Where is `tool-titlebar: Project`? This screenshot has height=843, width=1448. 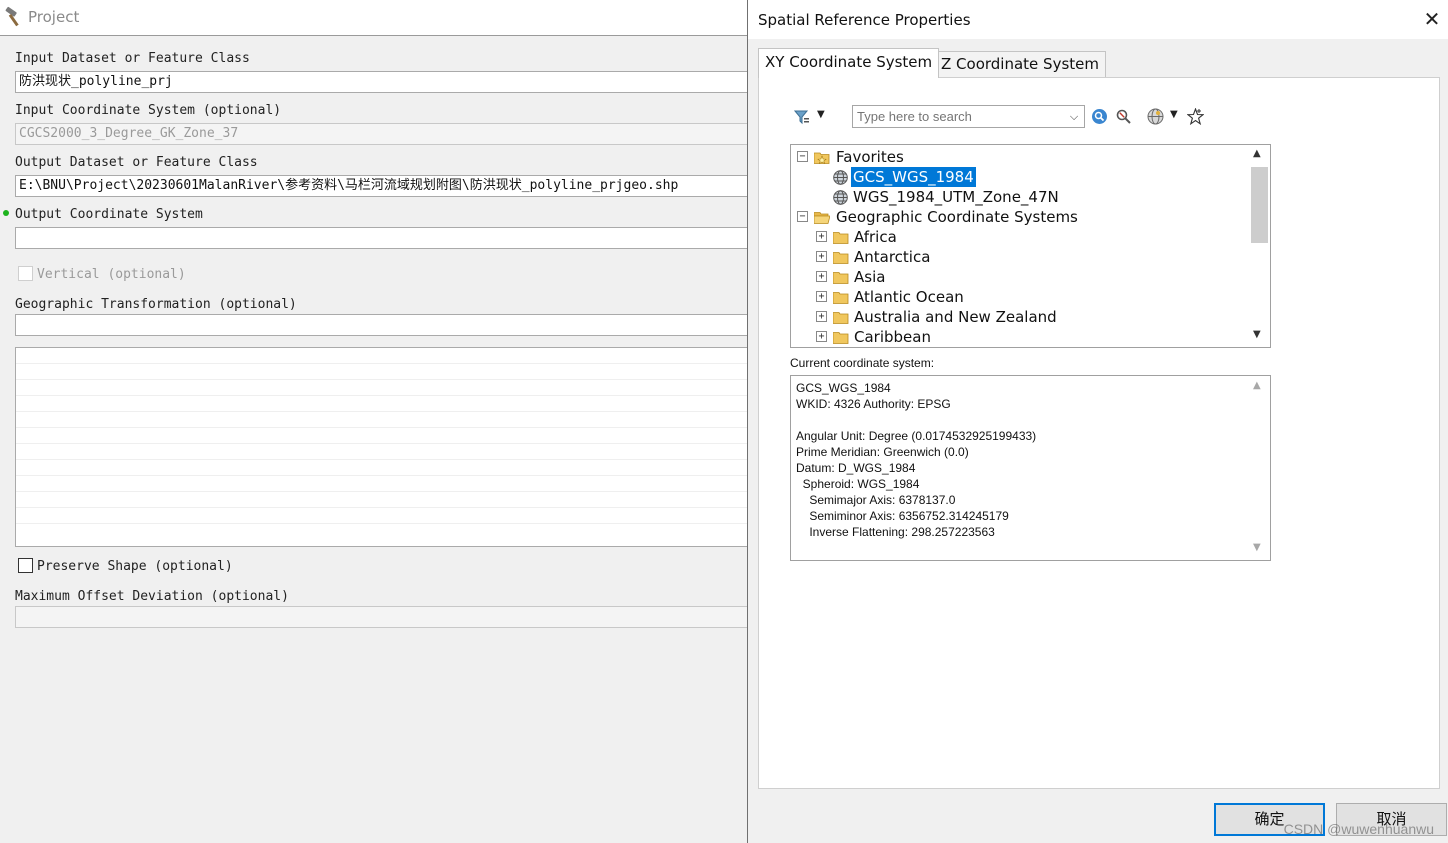
tool-titlebar: Project is located at coordinates (374, 18).